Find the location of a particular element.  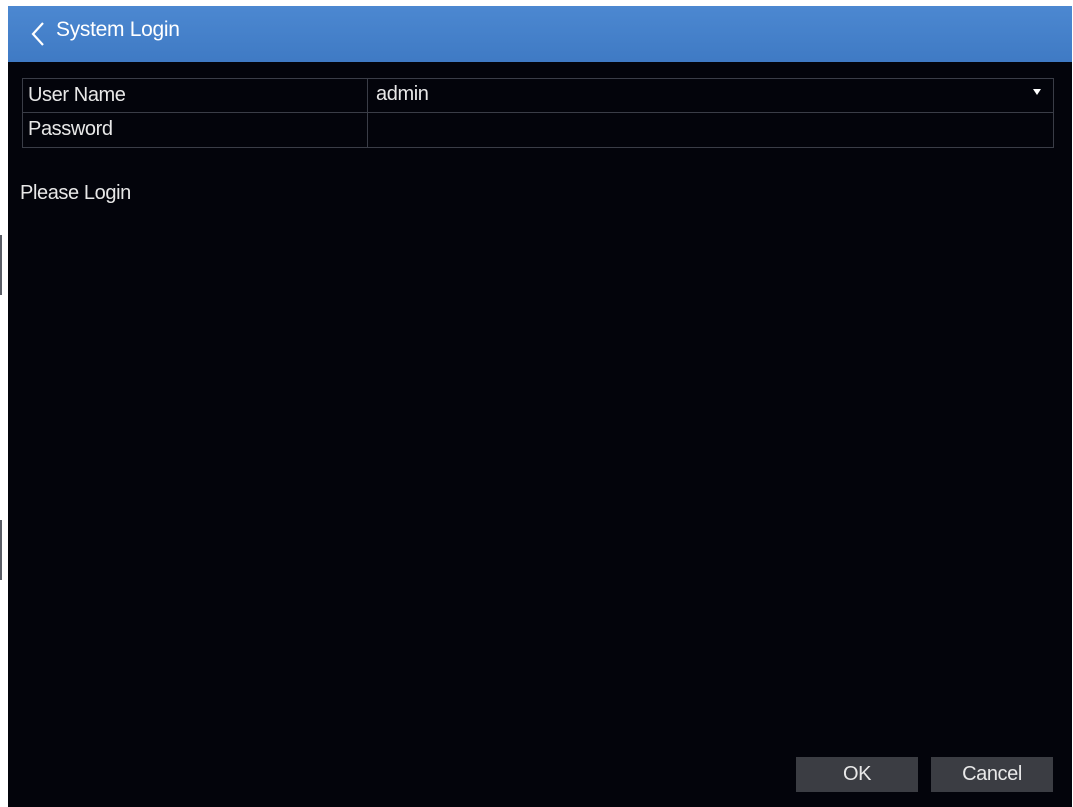

title-bar: System Login is located at coordinates (540, 34).